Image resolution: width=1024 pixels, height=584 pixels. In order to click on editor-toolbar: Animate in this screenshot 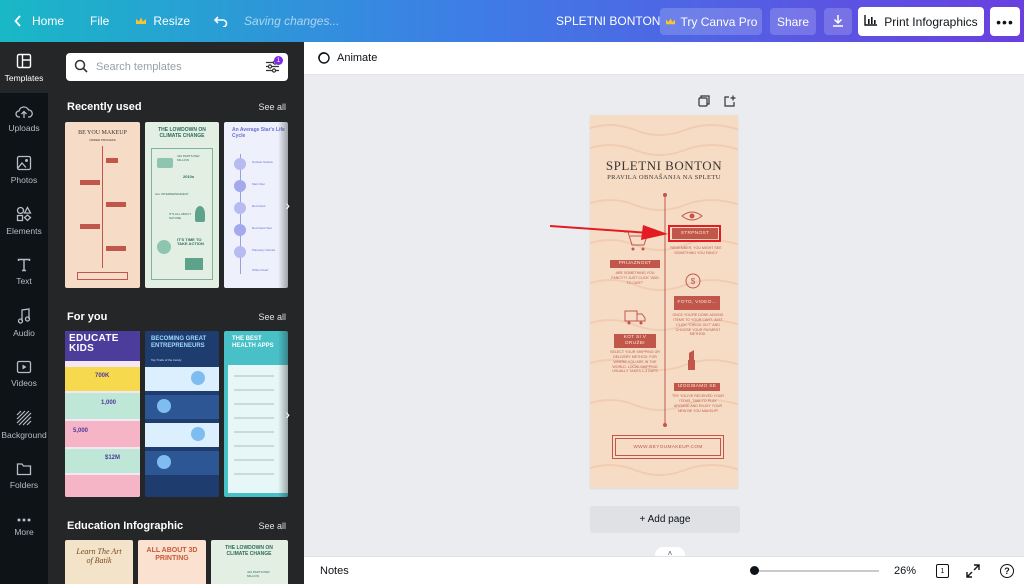, I will do `click(664, 58)`.